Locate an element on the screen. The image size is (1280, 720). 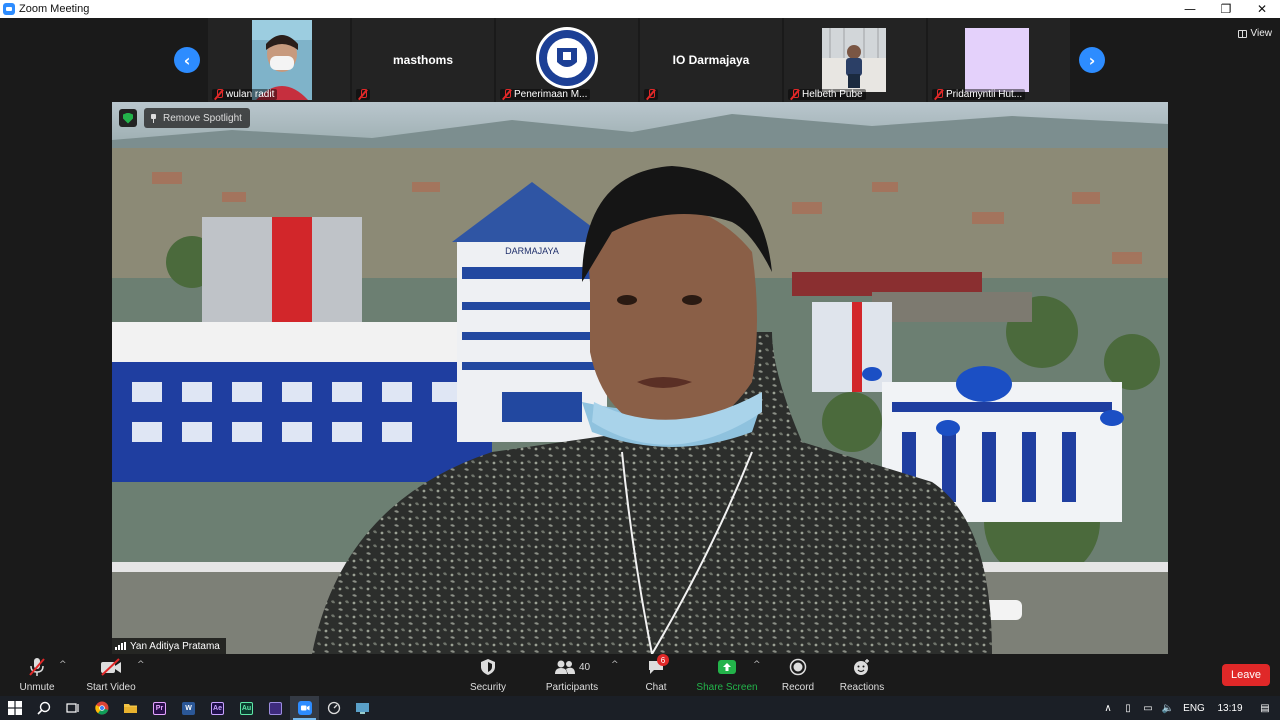
system-tray: ∧ ▯ ▭ 🔈 ENG 13:19 ▤ is located at coordinates (1189, 708).